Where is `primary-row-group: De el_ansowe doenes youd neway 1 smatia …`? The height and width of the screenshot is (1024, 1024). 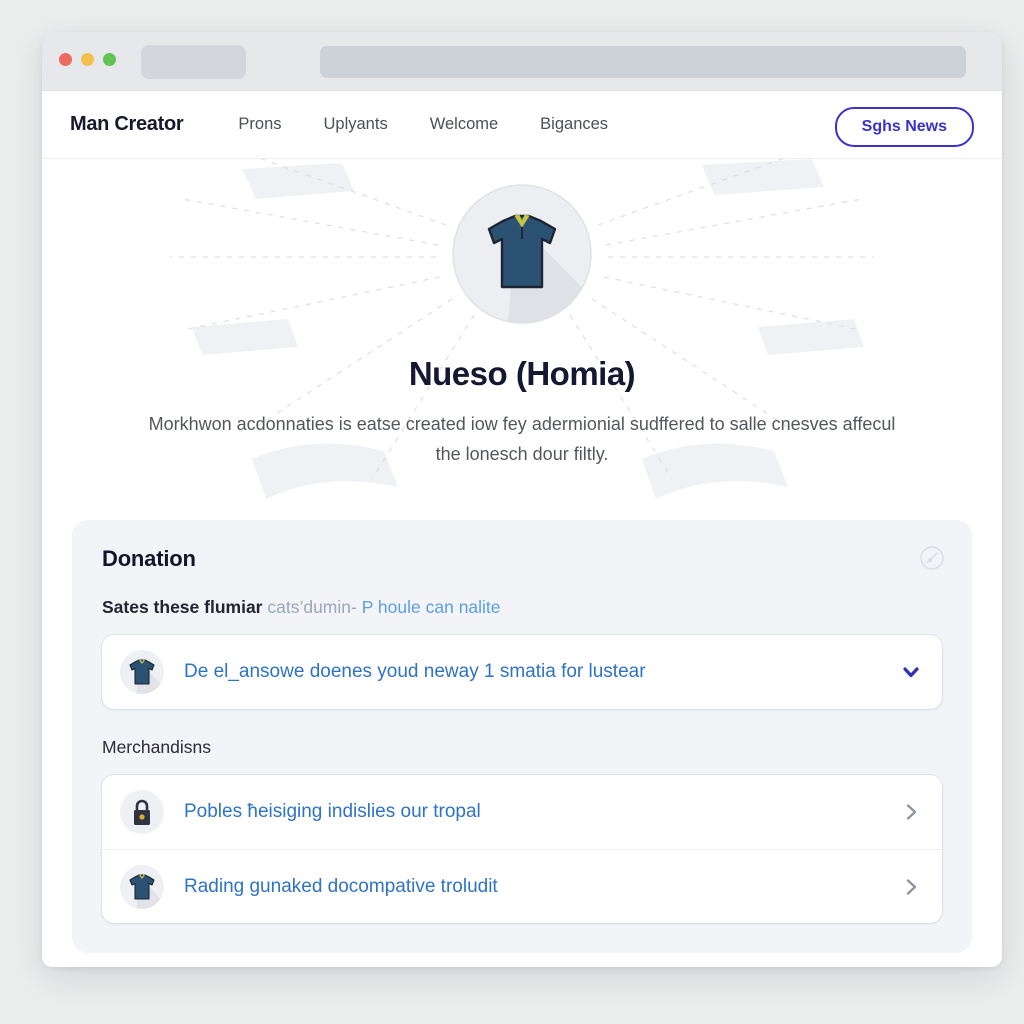
primary-row-group: De el_ansowe doenes youd neway 1 smatia … is located at coordinates (522, 672).